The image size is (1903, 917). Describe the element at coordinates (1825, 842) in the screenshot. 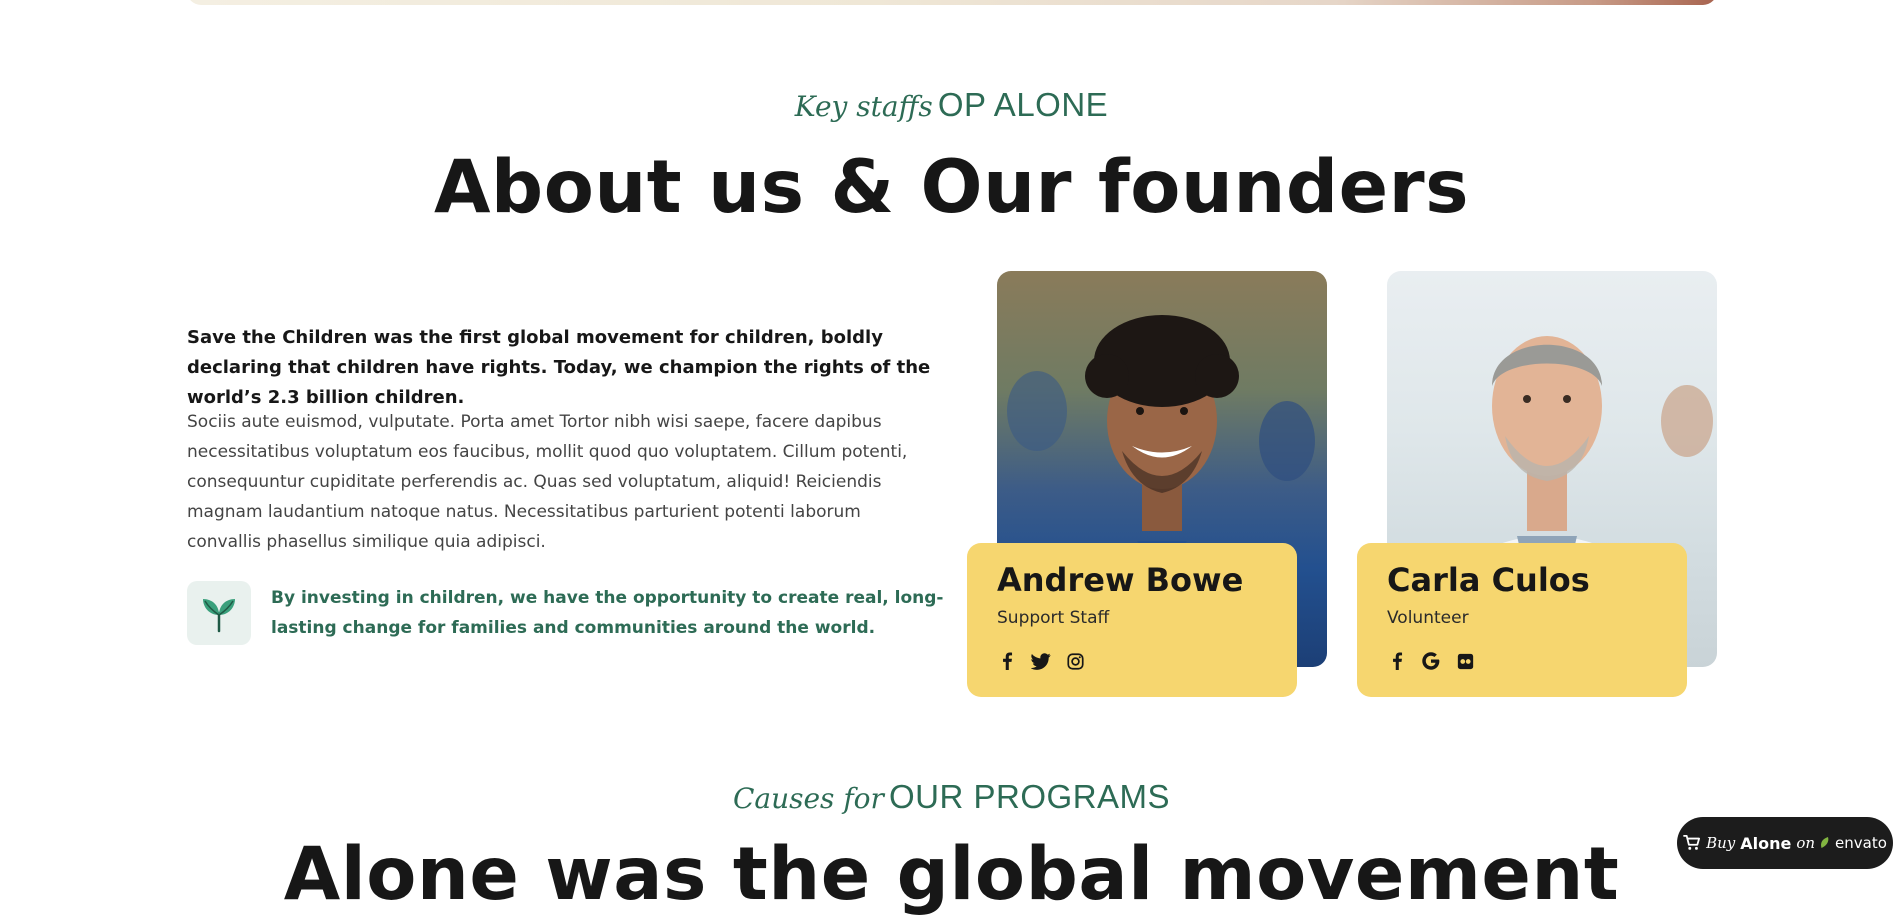

I see `envato-leaf-icon` at that location.